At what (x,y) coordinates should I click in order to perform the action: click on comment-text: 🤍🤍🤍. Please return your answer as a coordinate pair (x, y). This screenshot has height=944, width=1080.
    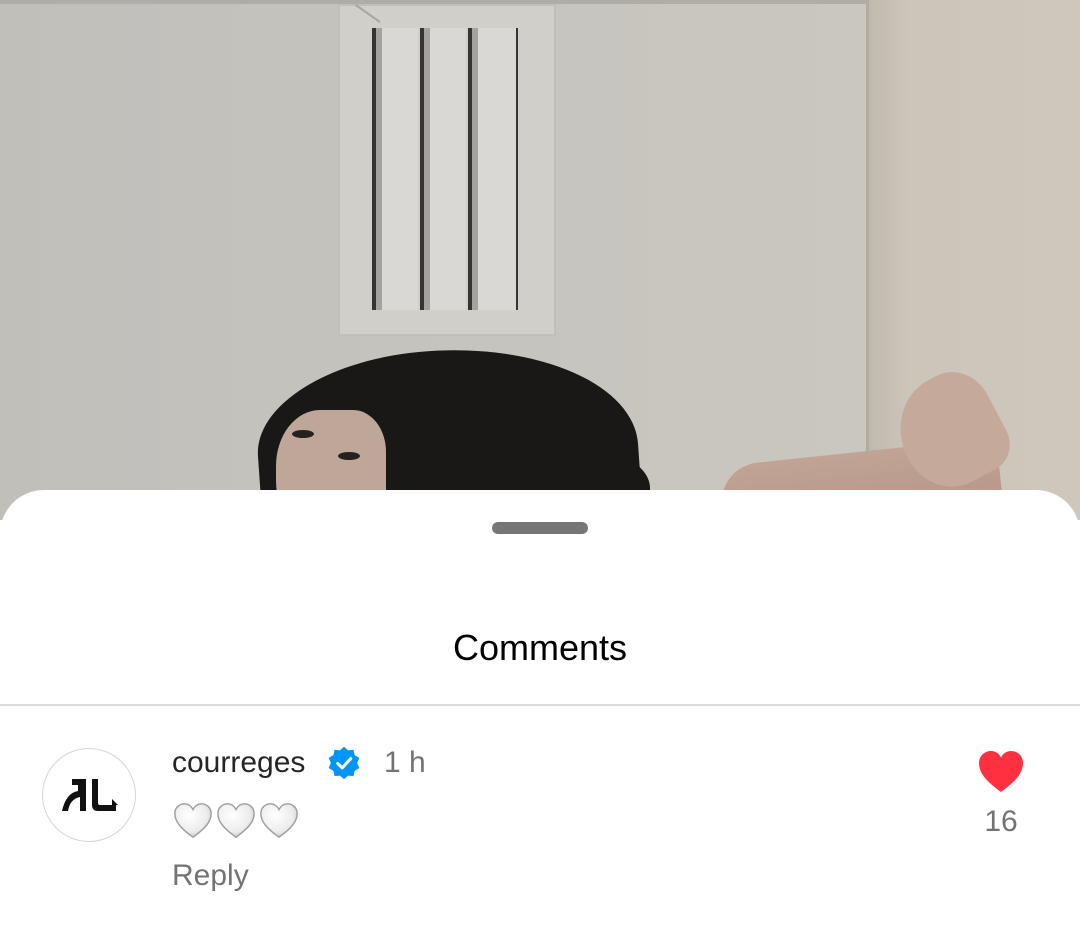
    Looking at the image, I should click on (236, 822).